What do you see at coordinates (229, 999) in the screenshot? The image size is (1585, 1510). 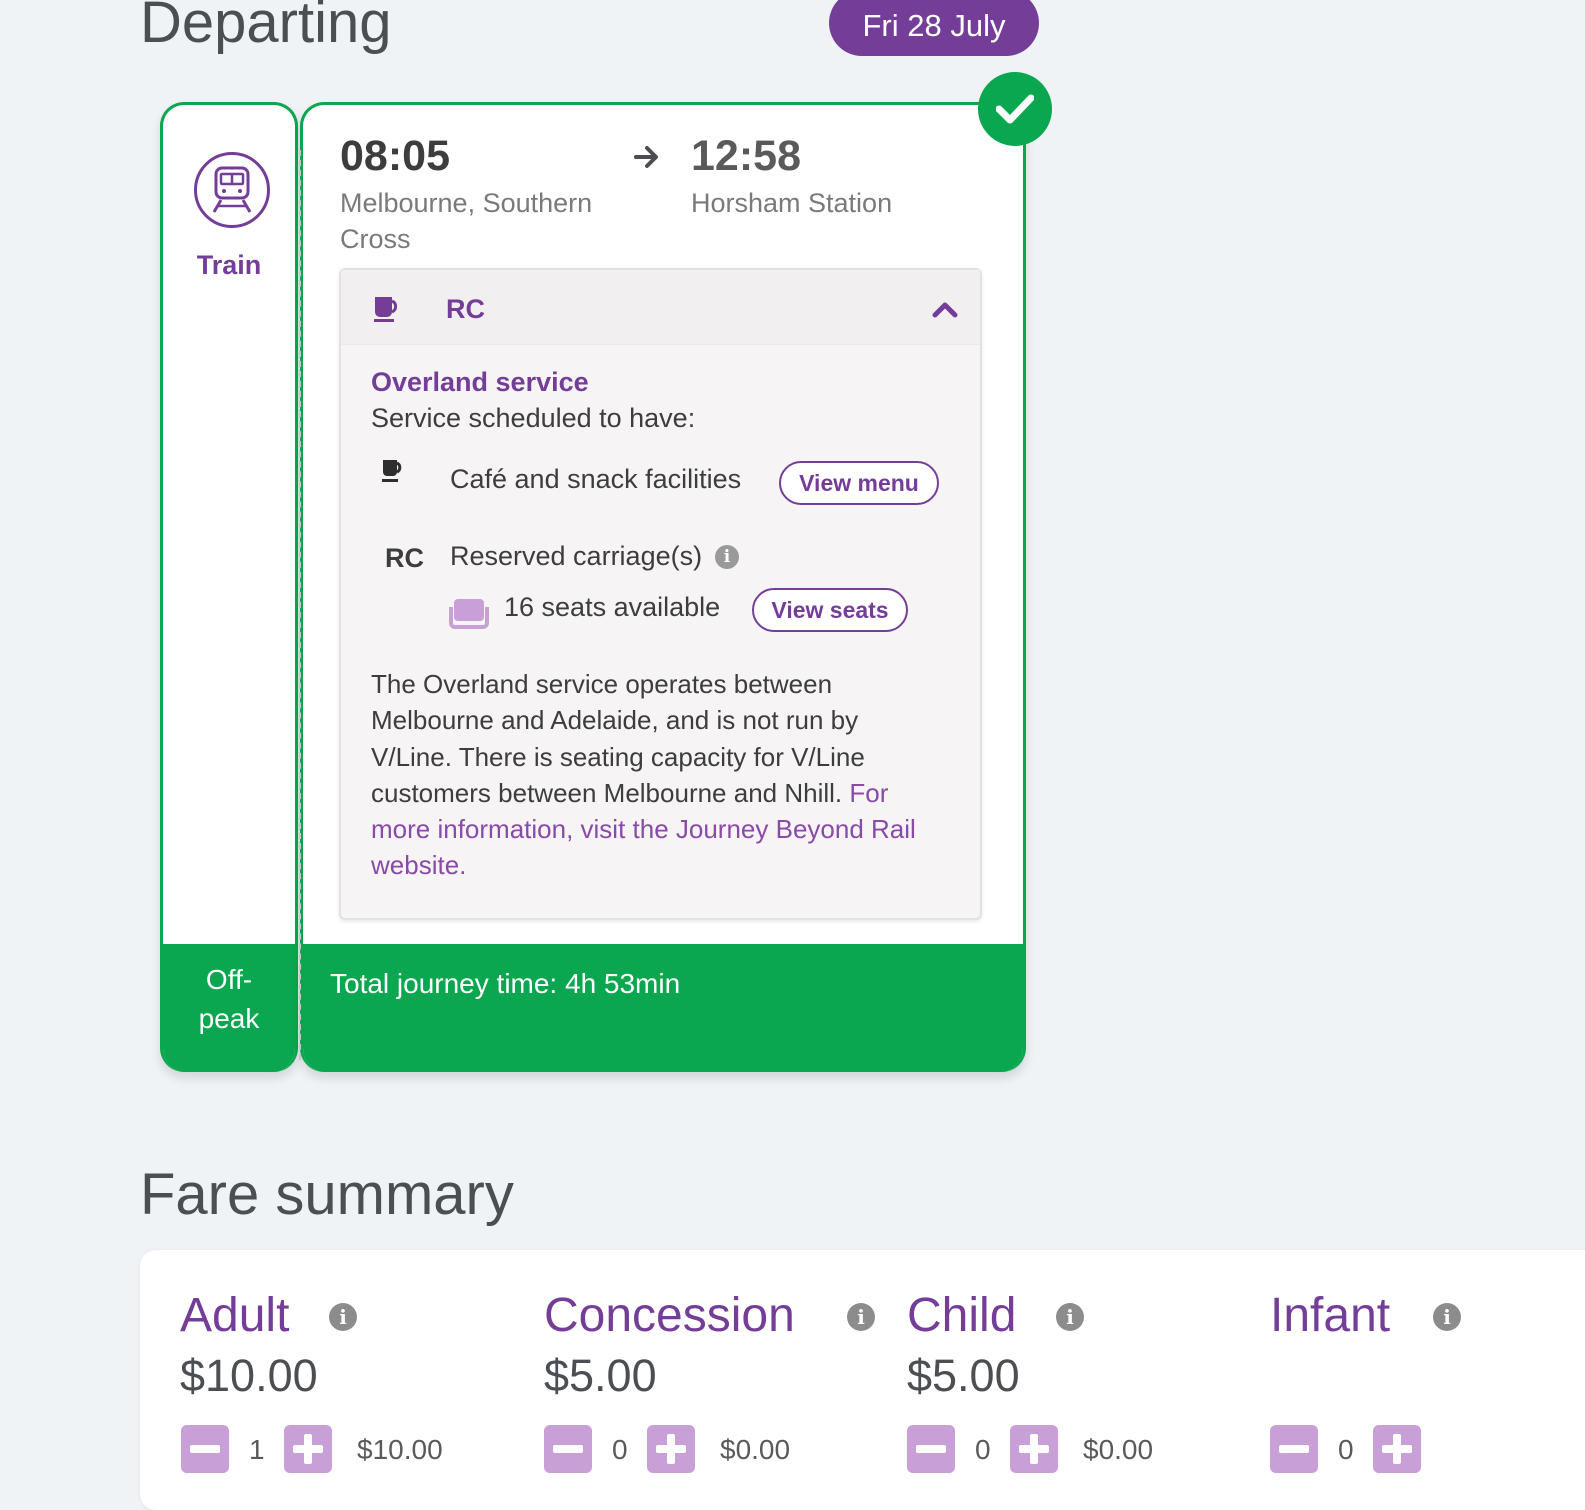 I see `fare-type-label: Off- peak` at bounding box center [229, 999].